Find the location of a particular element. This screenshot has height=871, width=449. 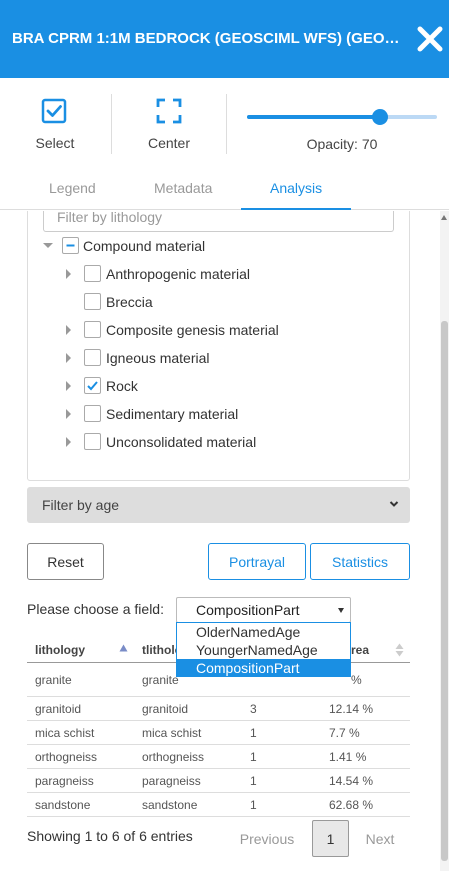

opacity-label: Opacity: 70 is located at coordinates (342, 144).